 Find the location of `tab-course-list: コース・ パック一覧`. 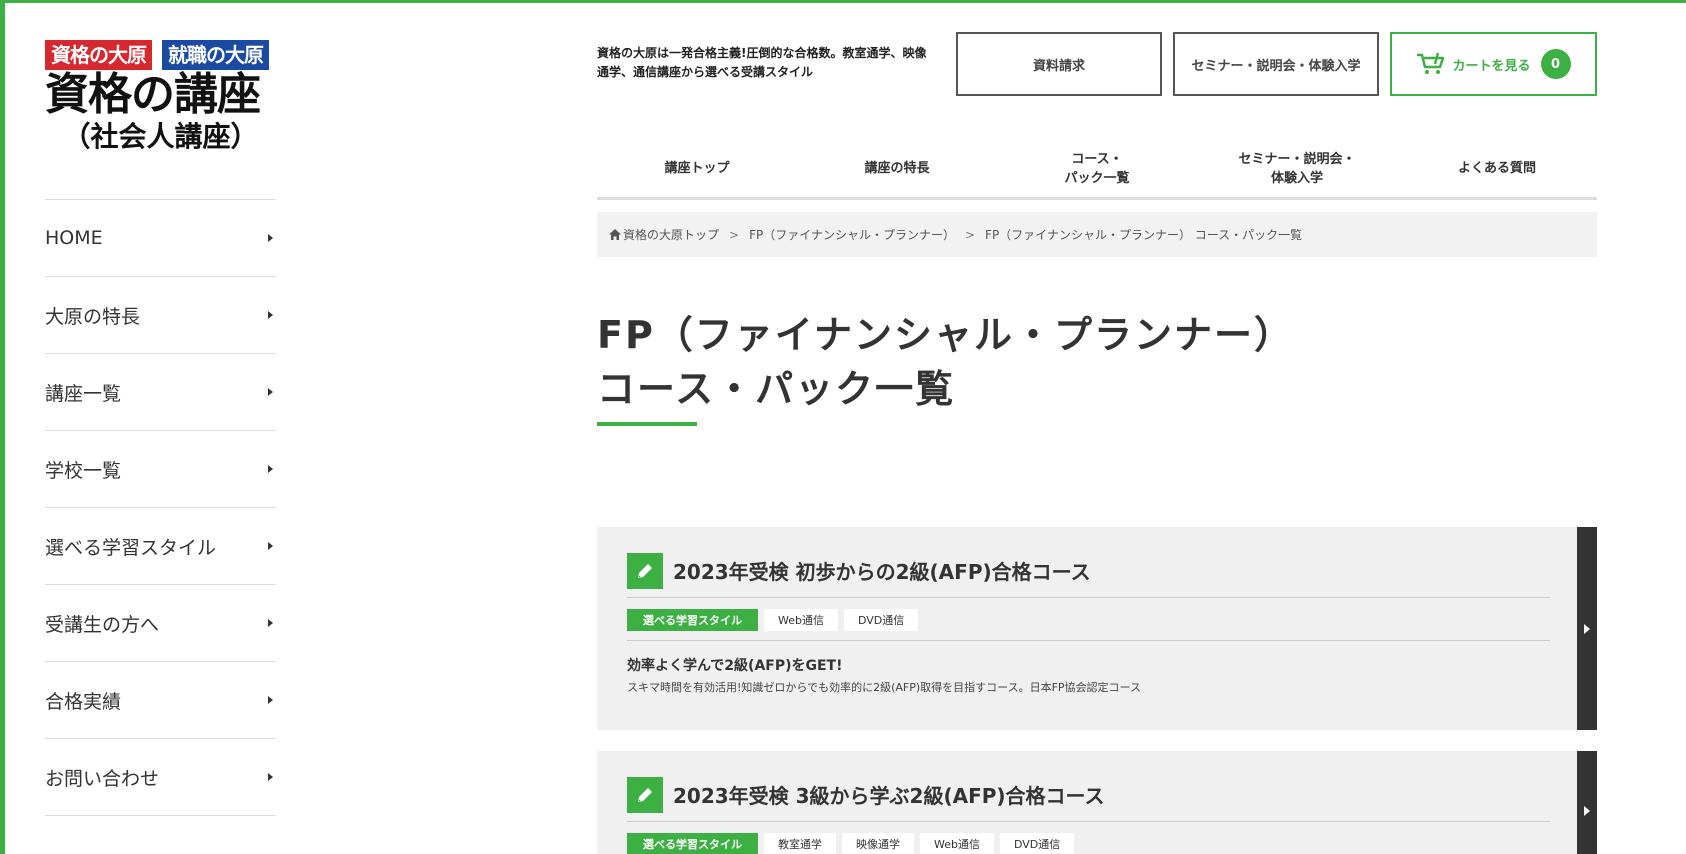

tab-course-list: コース・ パック一覧 is located at coordinates (1097, 168).